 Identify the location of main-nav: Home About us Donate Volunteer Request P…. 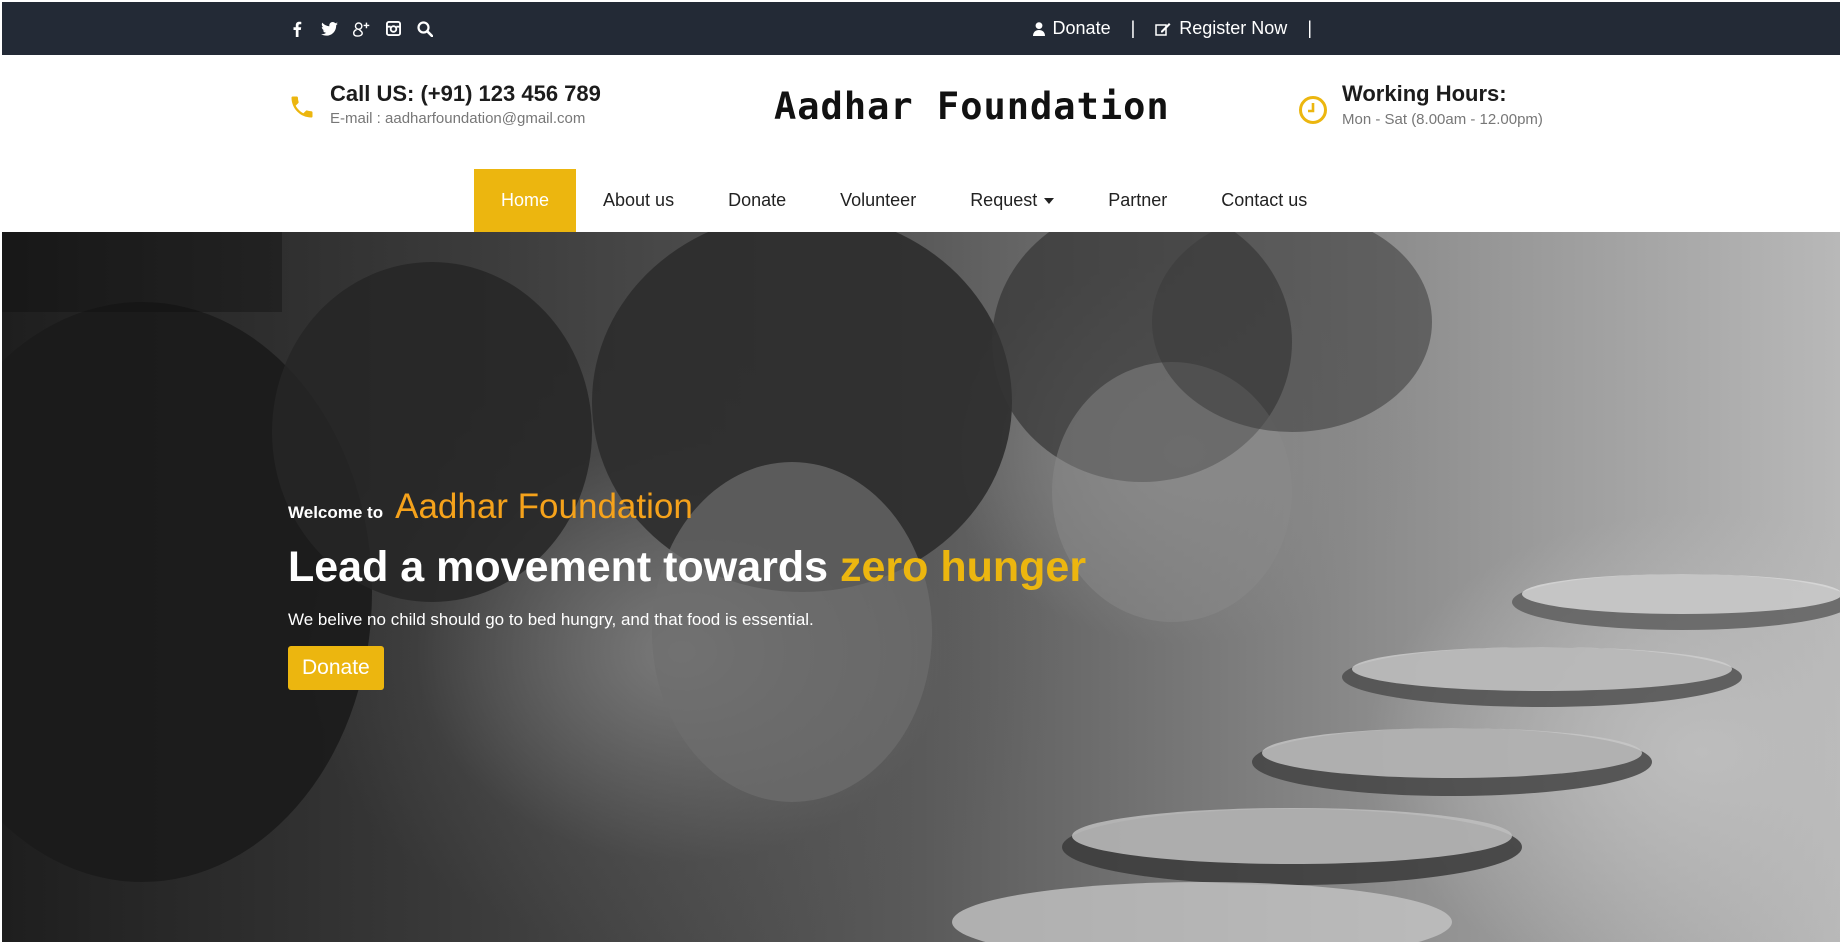
(904, 200).